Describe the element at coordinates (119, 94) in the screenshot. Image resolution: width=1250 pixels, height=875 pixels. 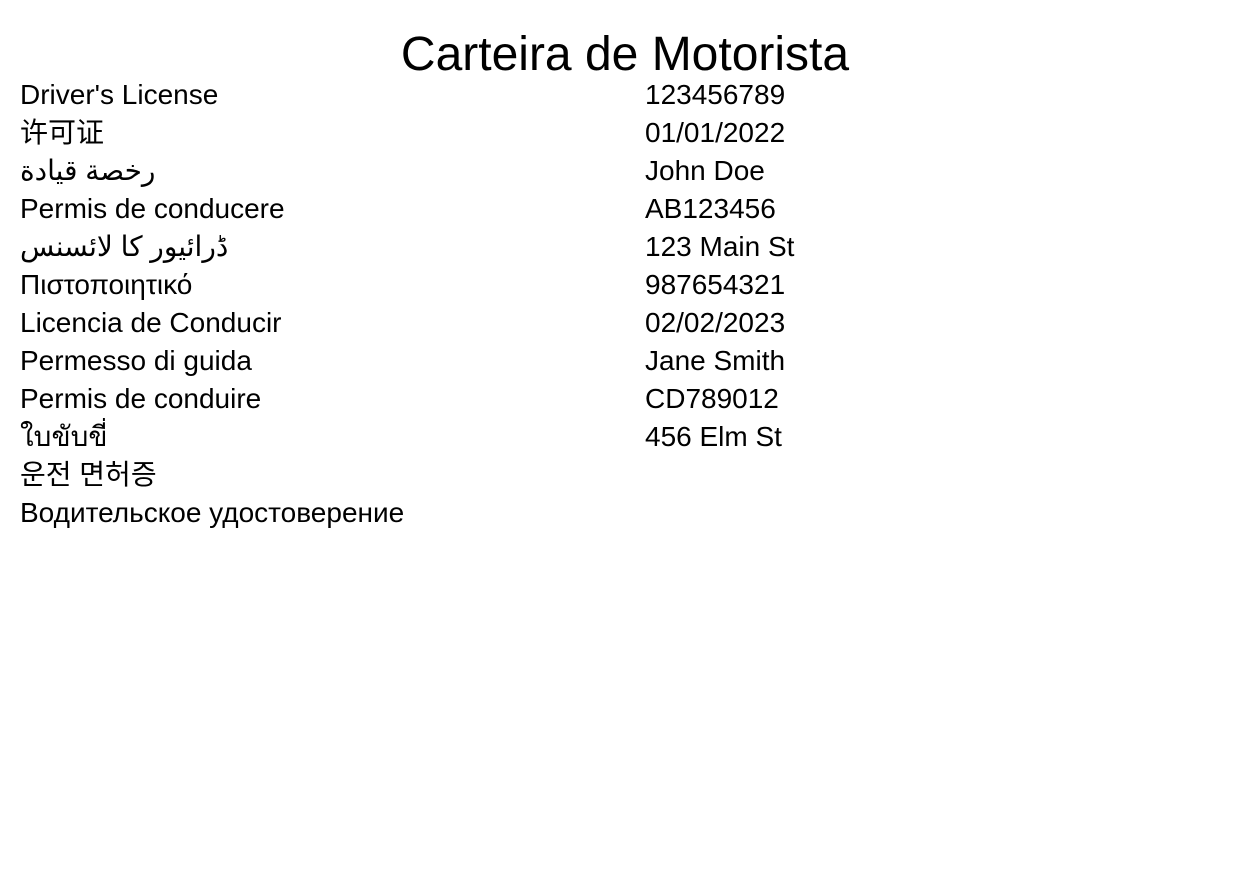
I see `label-driver-license-en: Driver's License` at that location.